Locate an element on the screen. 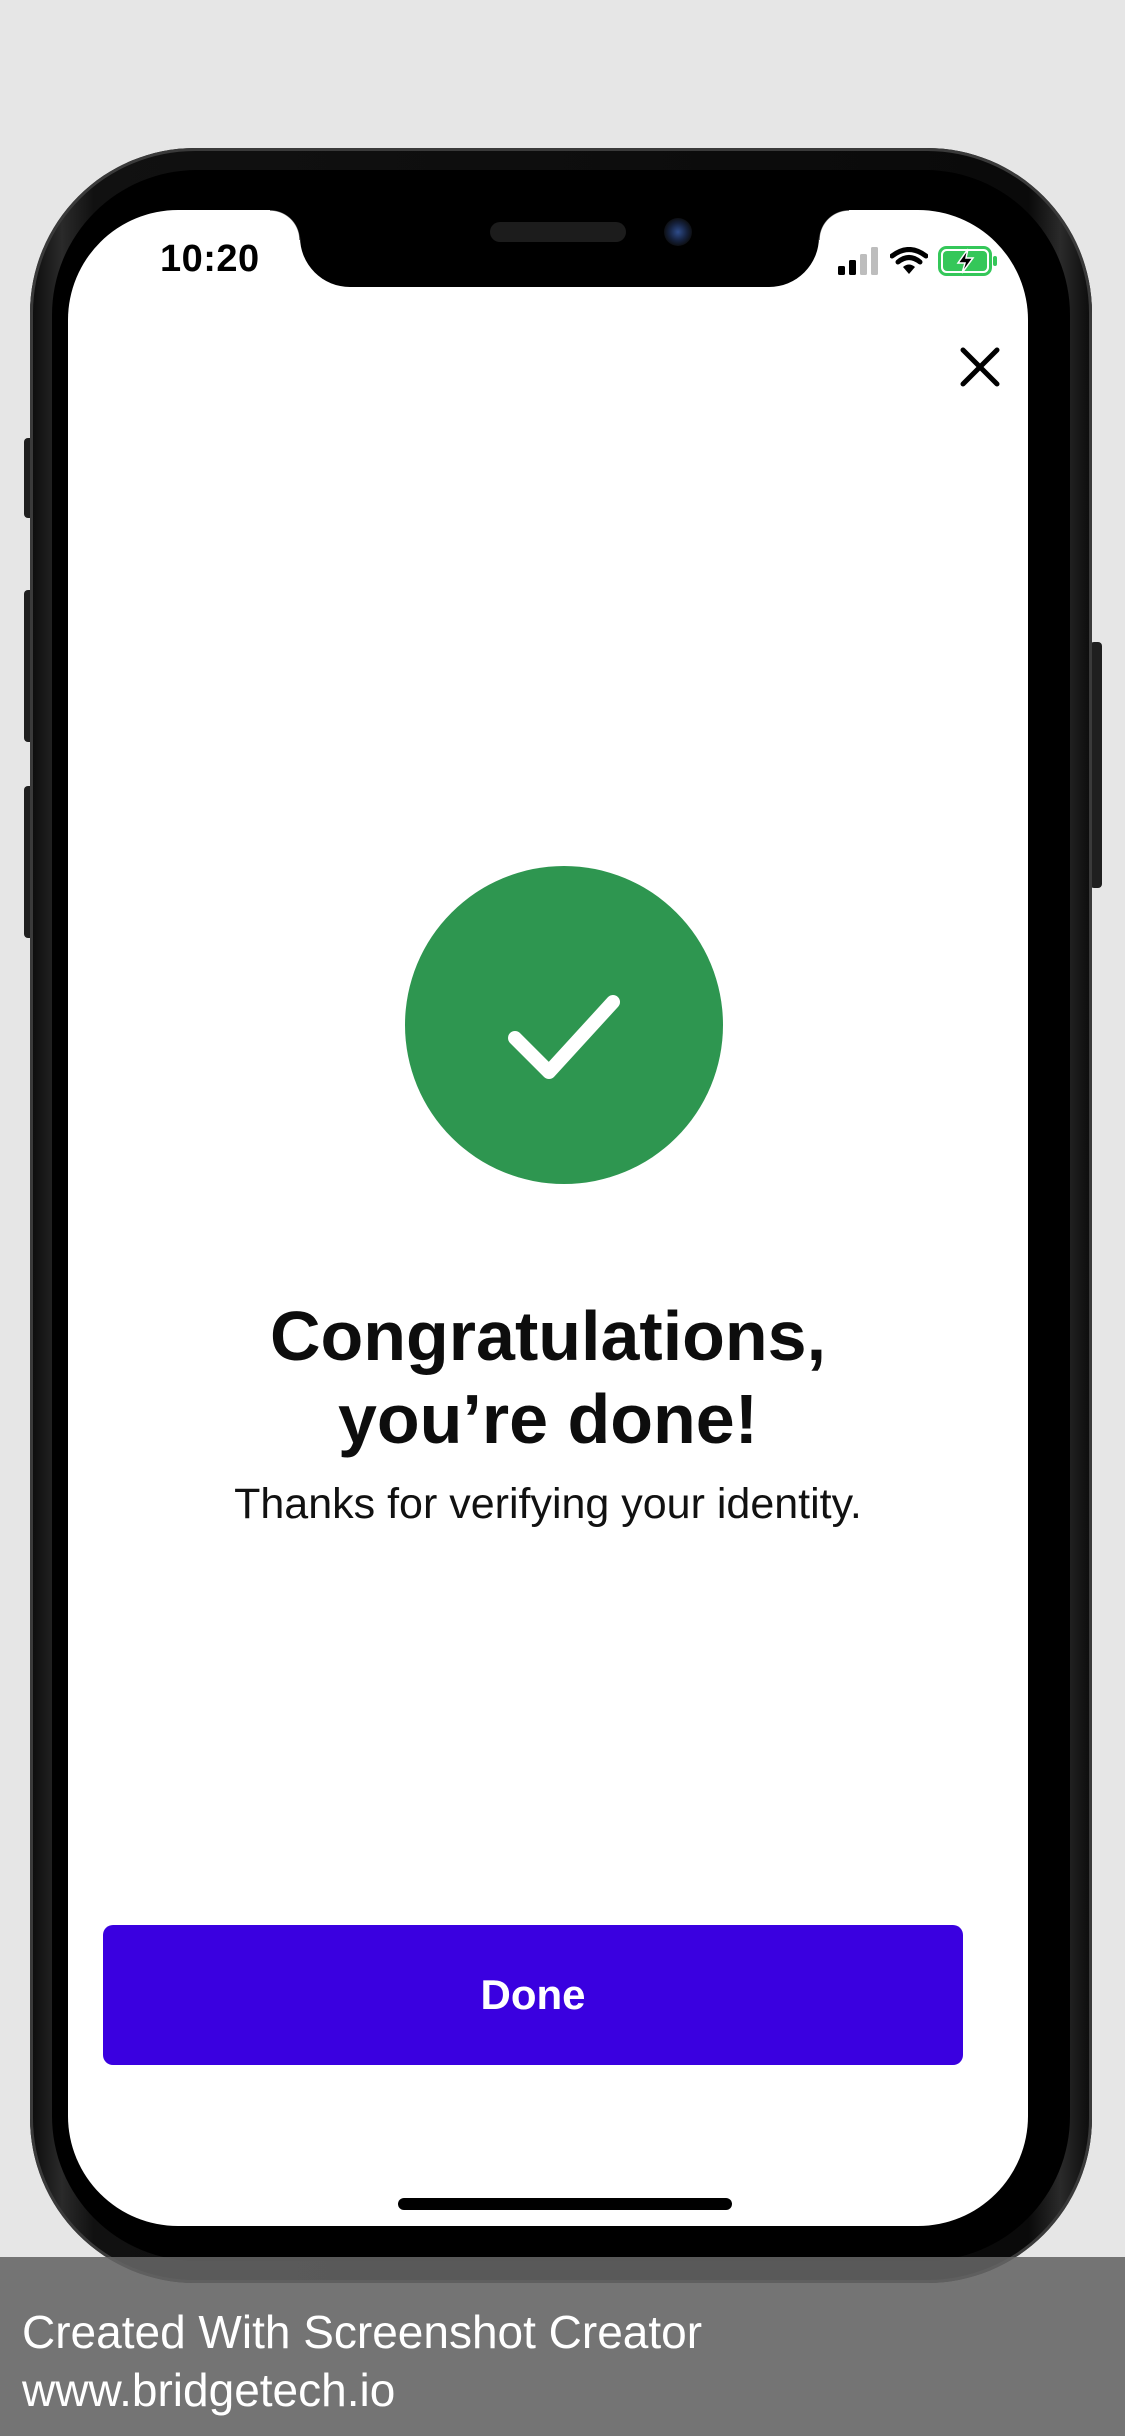 Image resolution: width=1125 pixels, height=2436 pixels. close-button is located at coordinates (980, 367).